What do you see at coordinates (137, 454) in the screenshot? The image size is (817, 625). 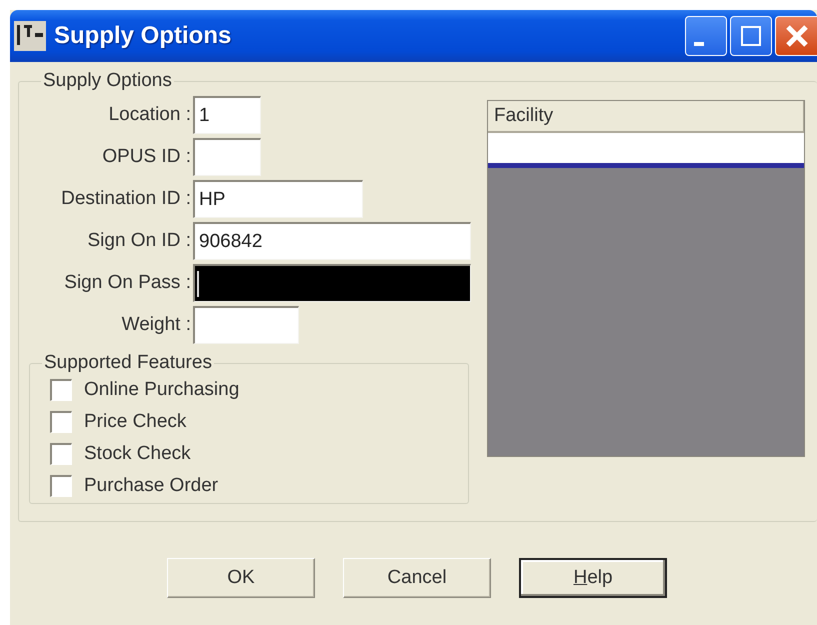 I see `checkbox-label: Stock Check` at bounding box center [137, 454].